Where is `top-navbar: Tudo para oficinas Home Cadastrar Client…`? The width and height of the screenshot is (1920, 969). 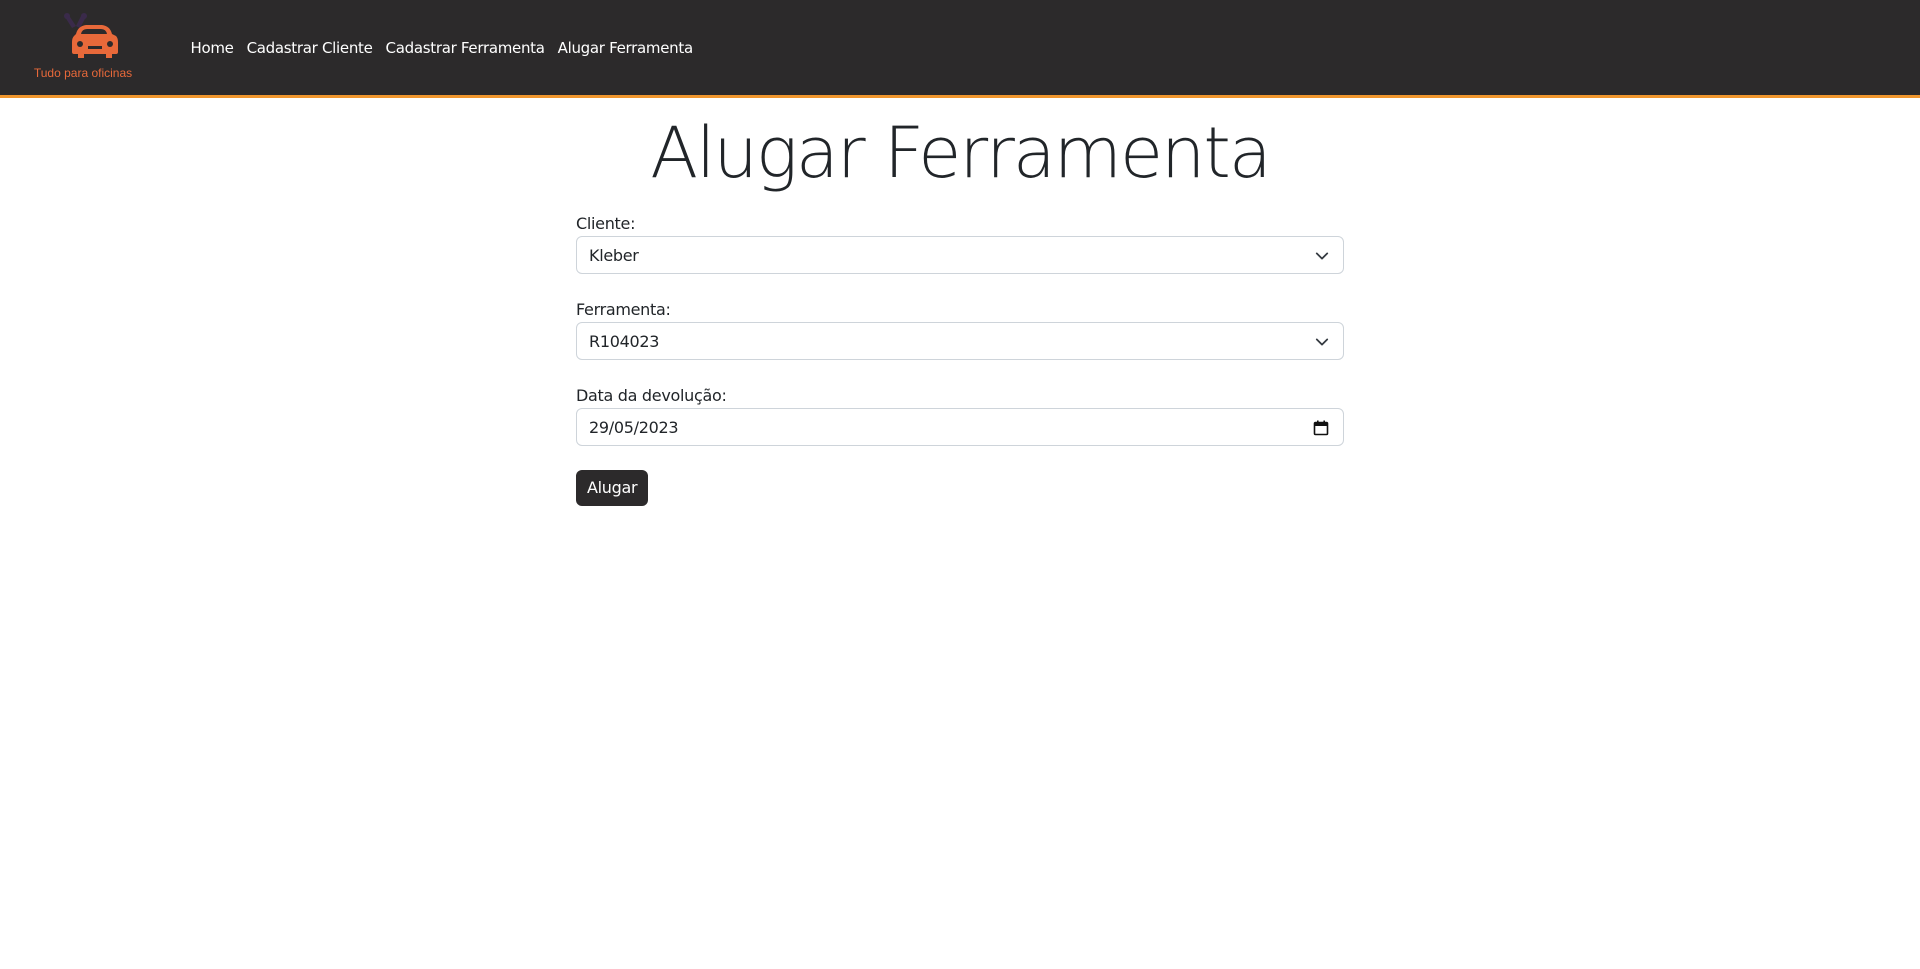 top-navbar: Tudo para oficinas Home Cadastrar Client… is located at coordinates (960, 49).